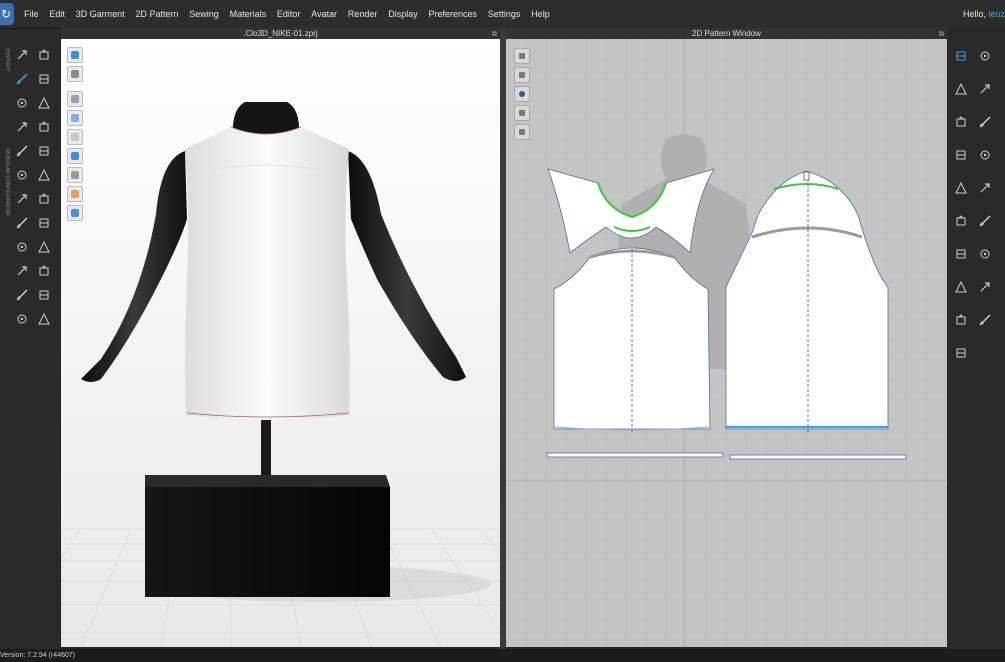 Image resolution: width=1005 pixels, height=662 pixels. Describe the element at coordinates (522, 75) in the screenshot. I see `select-icon` at that location.